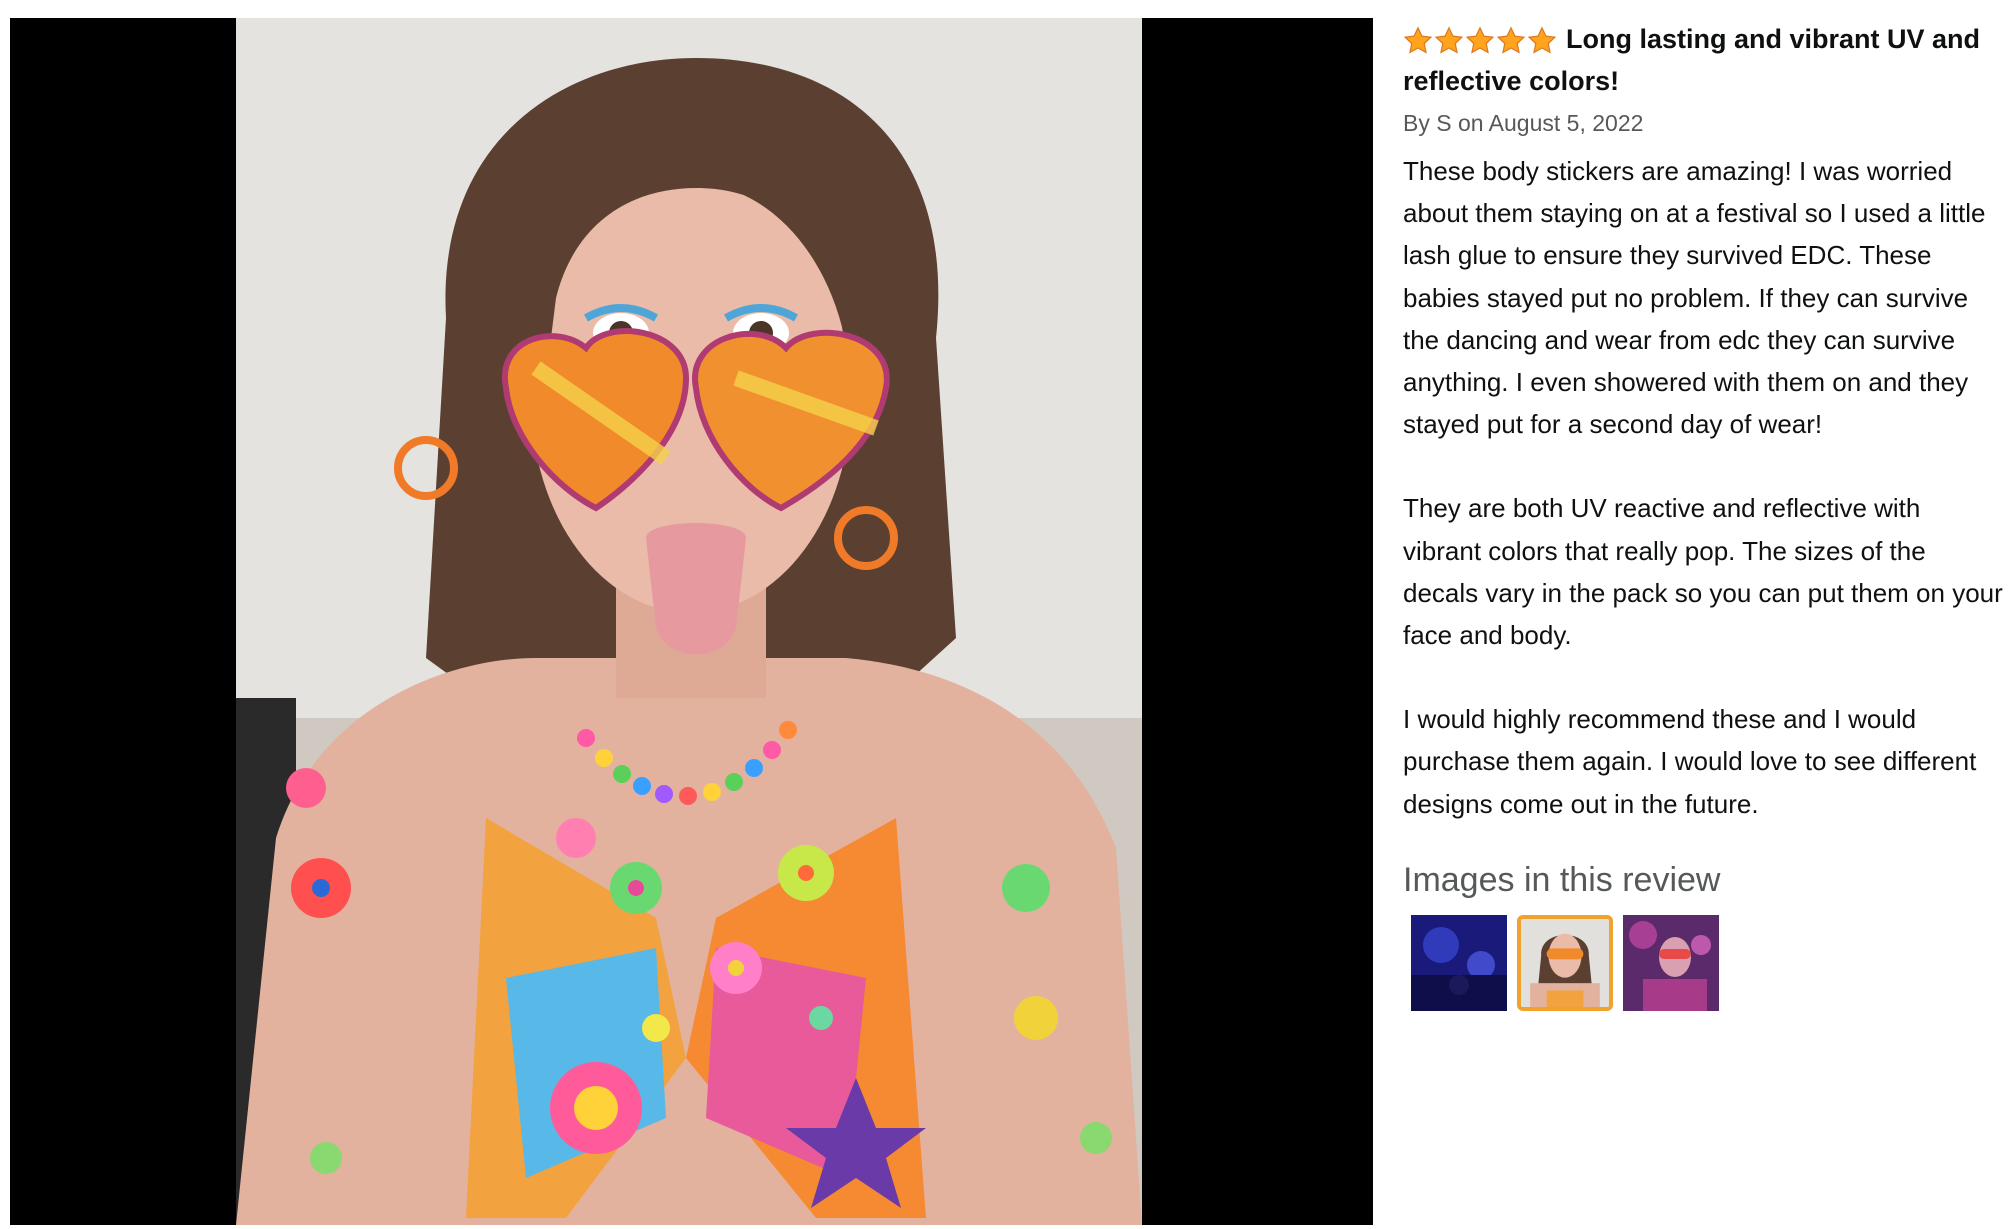 This screenshot has width=2011, height=1229. I want to click on selfie-image-thumbnail, so click(1565, 962).